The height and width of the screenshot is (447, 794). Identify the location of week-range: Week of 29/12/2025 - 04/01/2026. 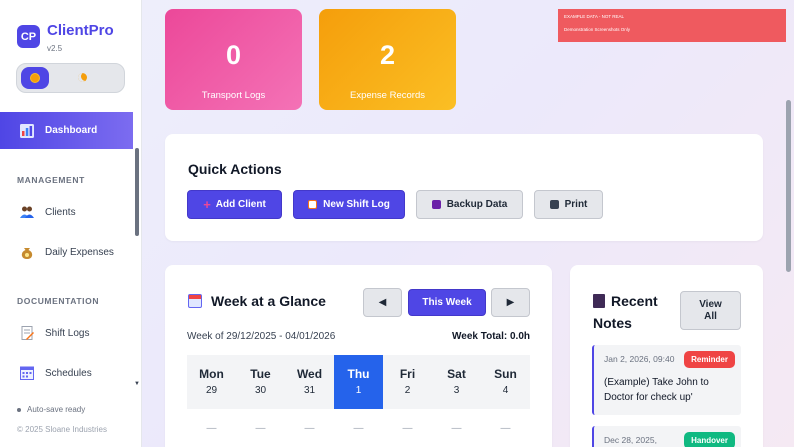
(261, 336).